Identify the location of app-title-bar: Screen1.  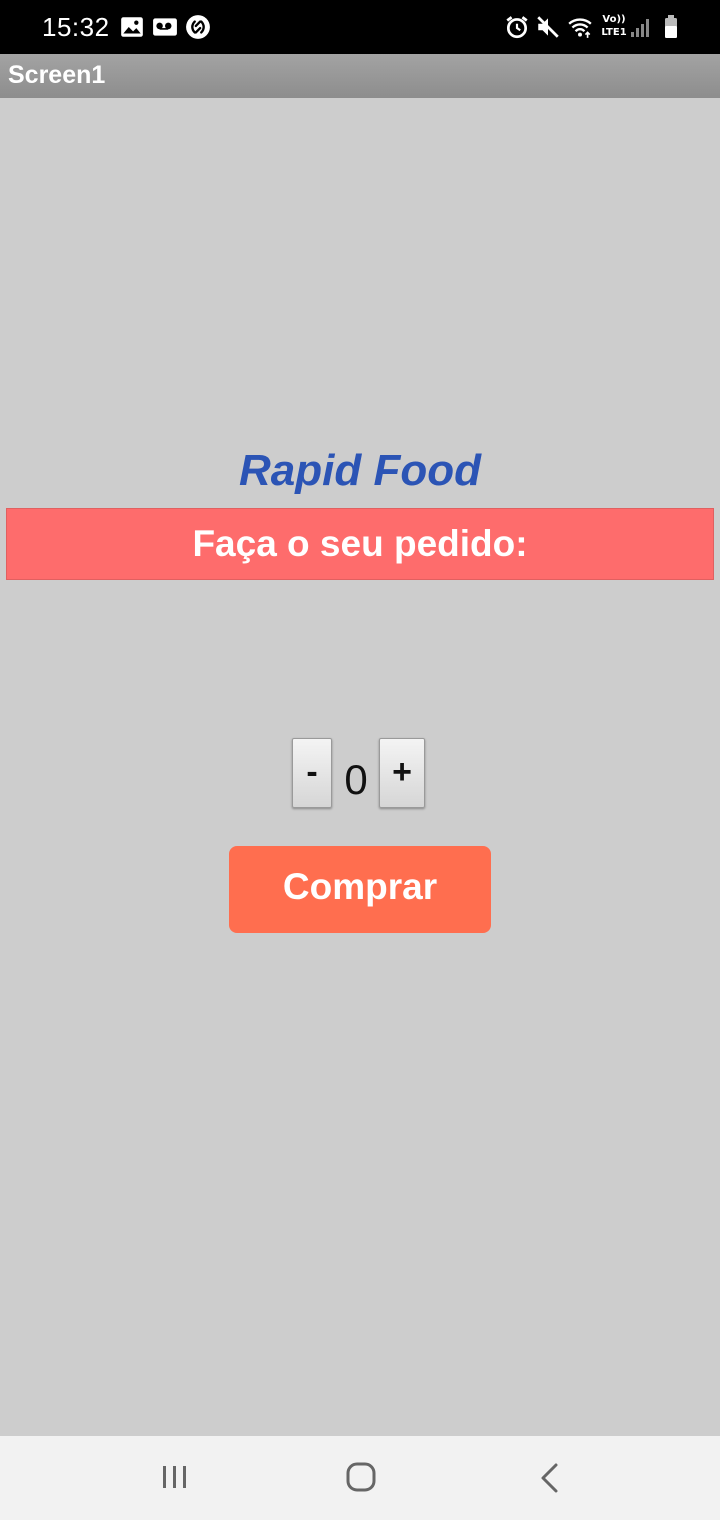
(360, 76).